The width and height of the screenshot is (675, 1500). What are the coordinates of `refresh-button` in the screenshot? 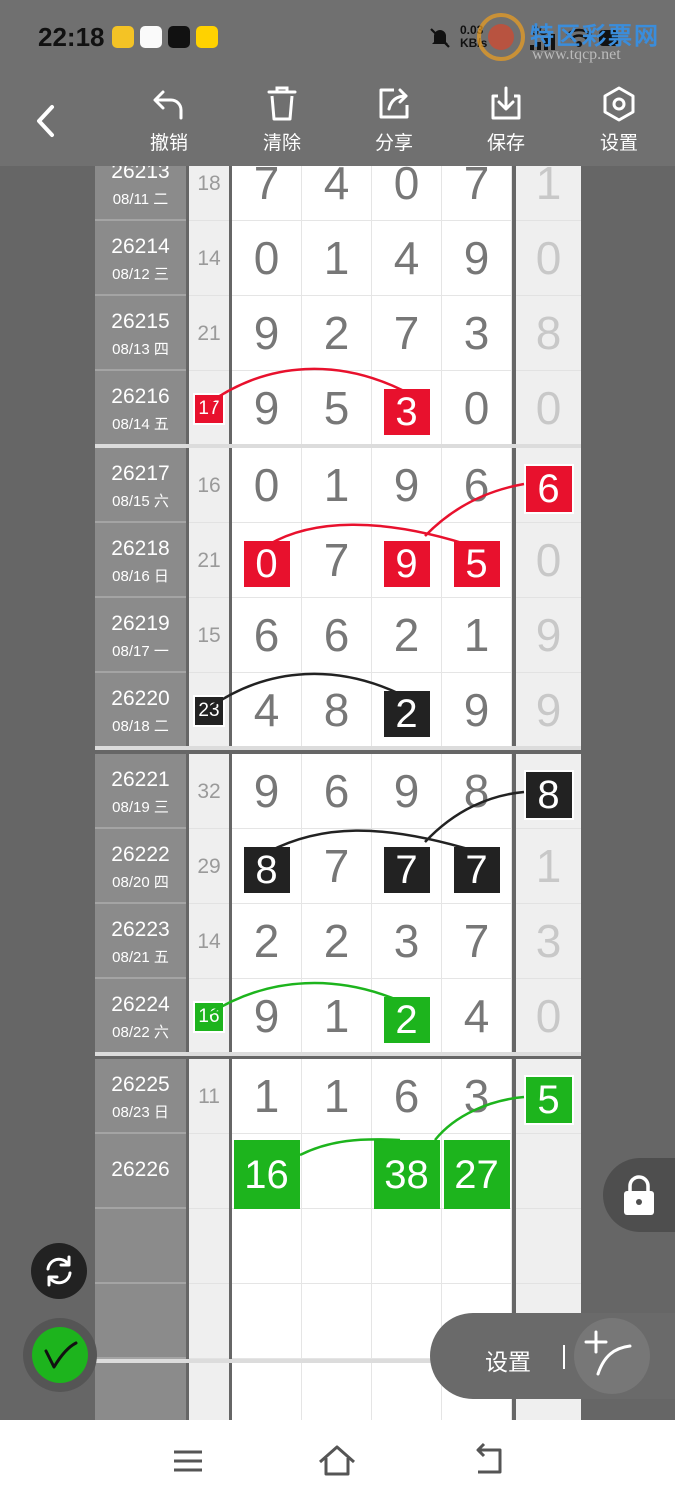 It's located at (59, 1271).